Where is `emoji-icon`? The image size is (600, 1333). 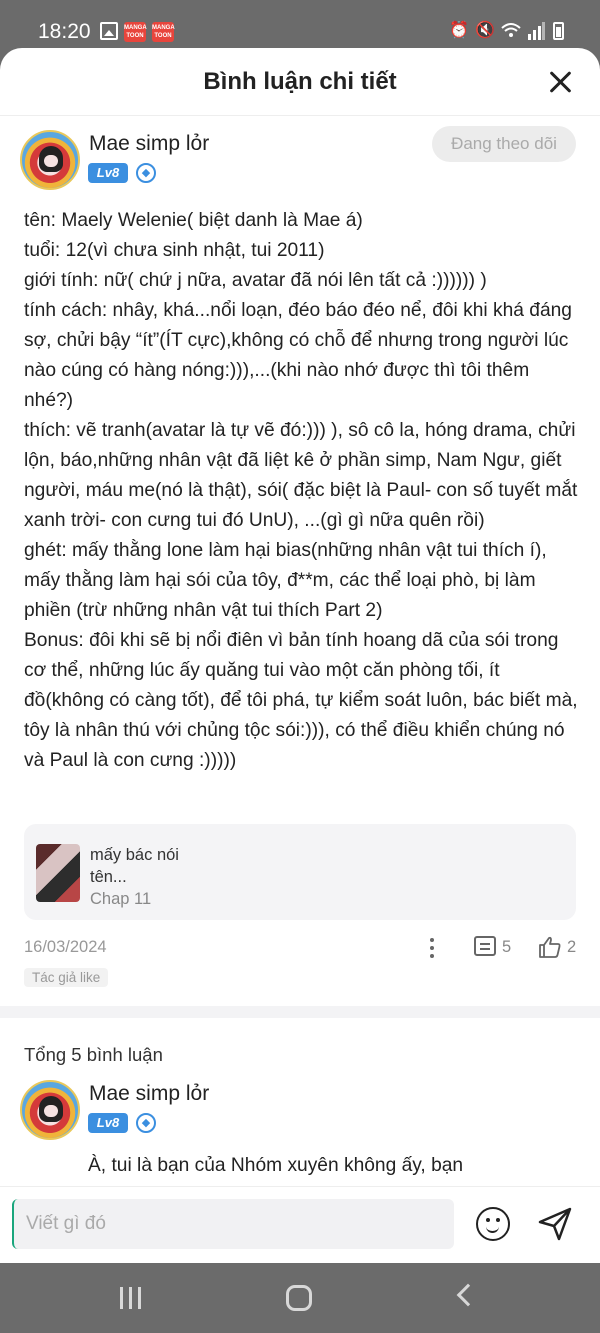 emoji-icon is located at coordinates (493, 1224).